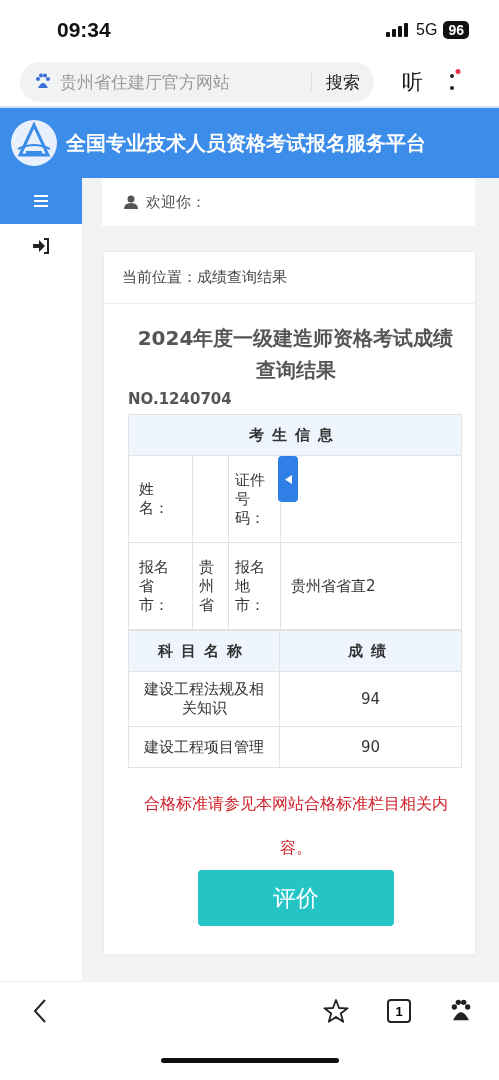  I want to click on column-header: 成绩, so click(370, 651).